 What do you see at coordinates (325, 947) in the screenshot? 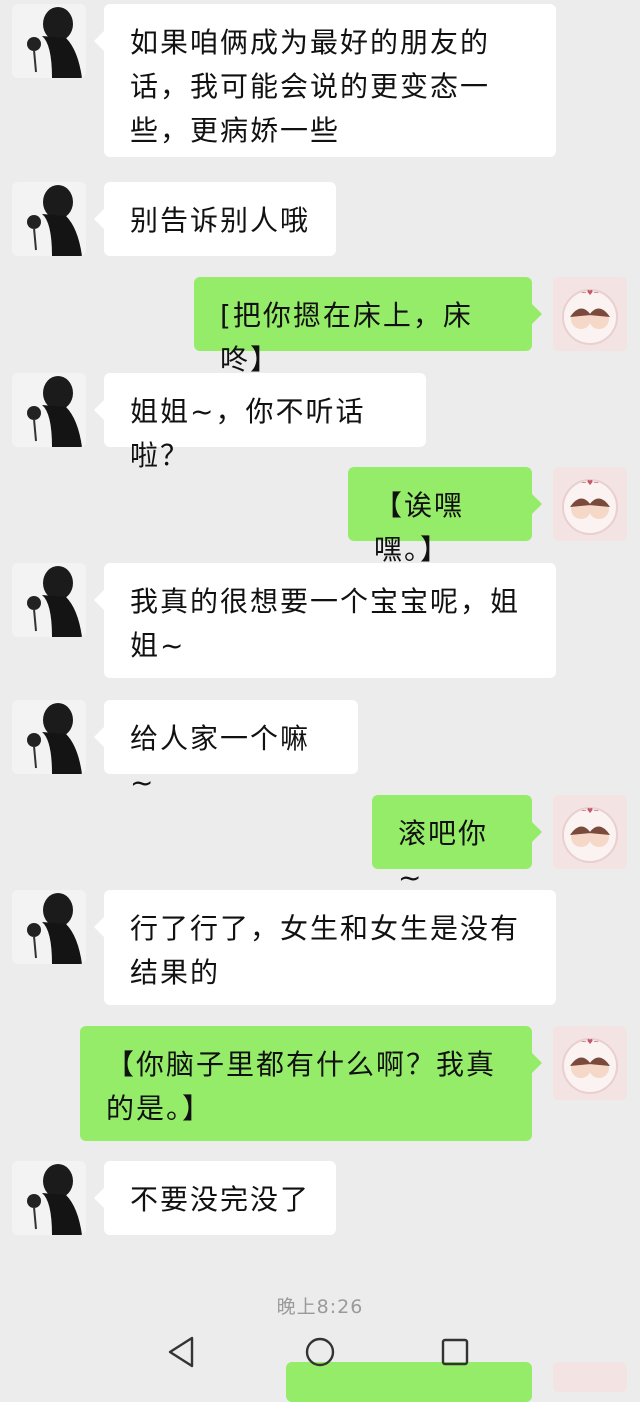
I see `incoming-message-bubble: 行了行了，女生和女生是没有结果的` at bounding box center [325, 947].